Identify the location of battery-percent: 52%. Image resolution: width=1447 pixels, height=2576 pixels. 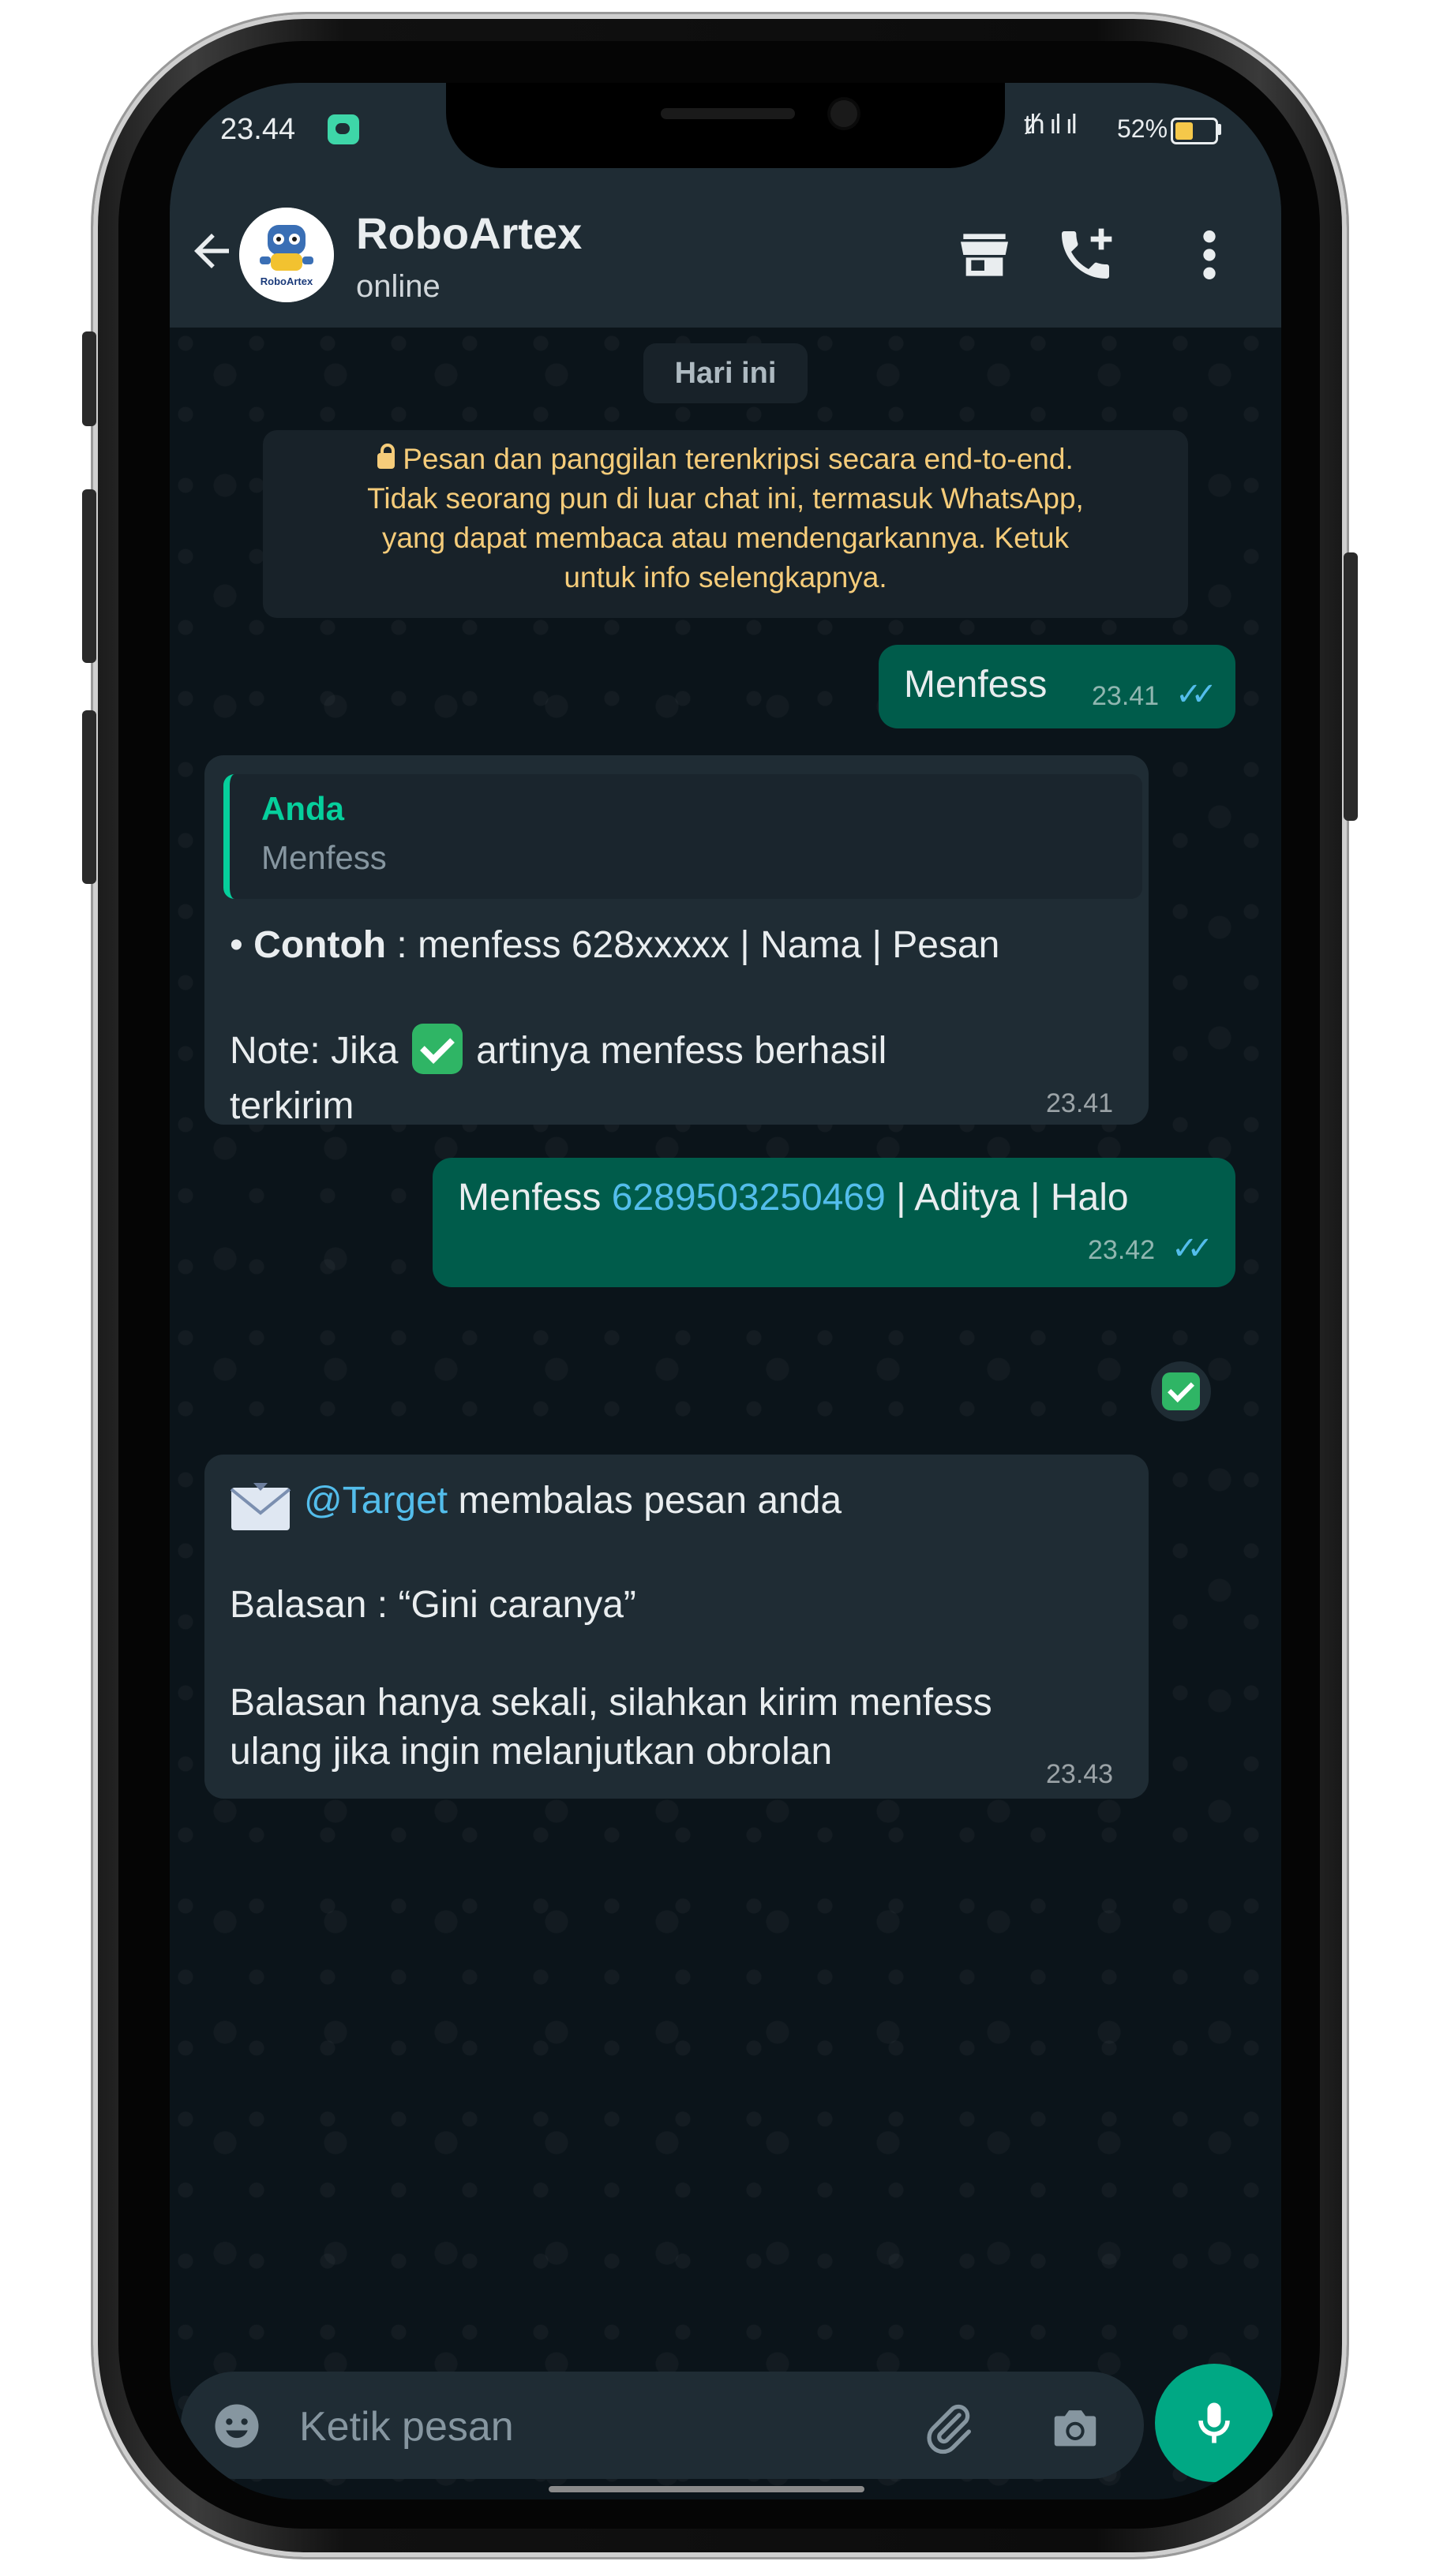
(1142, 128).